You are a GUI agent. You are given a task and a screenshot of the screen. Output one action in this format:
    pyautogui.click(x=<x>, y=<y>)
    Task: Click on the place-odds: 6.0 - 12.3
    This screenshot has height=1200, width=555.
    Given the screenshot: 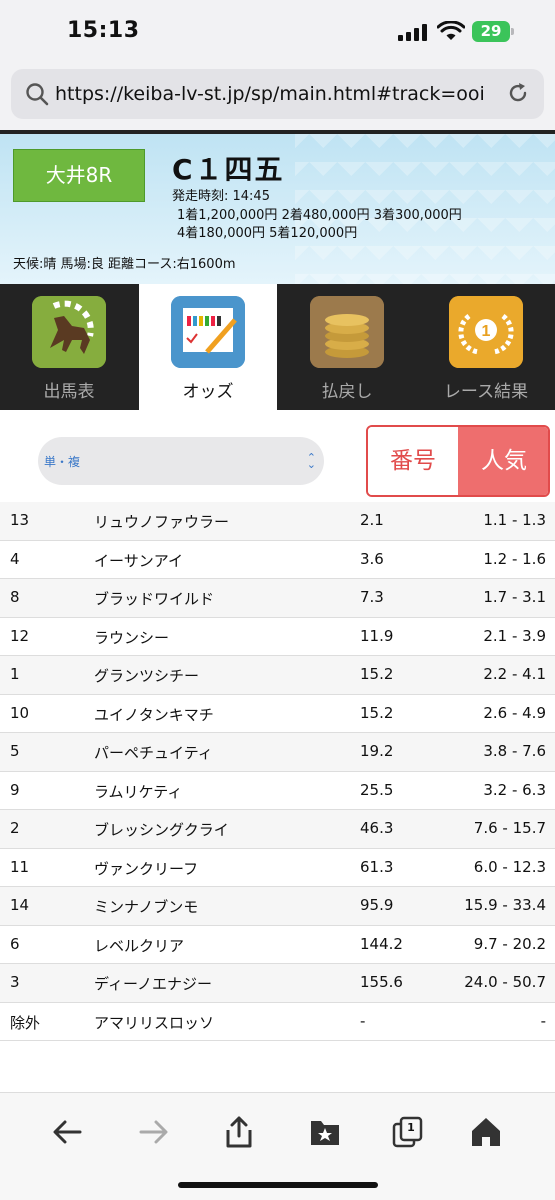 What is the action you would take?
    pyautogui.click(x=509, y=866)
    